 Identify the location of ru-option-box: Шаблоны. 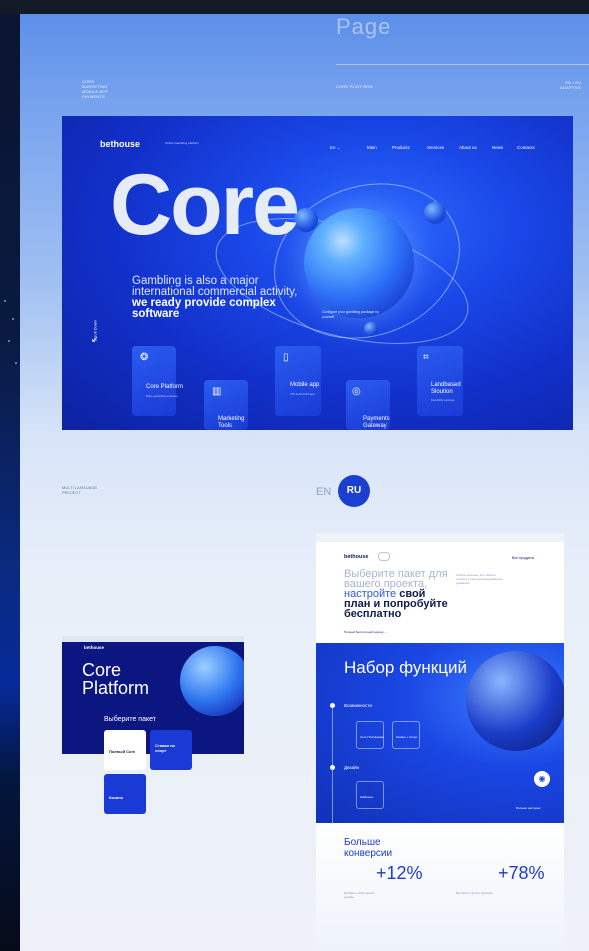
(370, 795).